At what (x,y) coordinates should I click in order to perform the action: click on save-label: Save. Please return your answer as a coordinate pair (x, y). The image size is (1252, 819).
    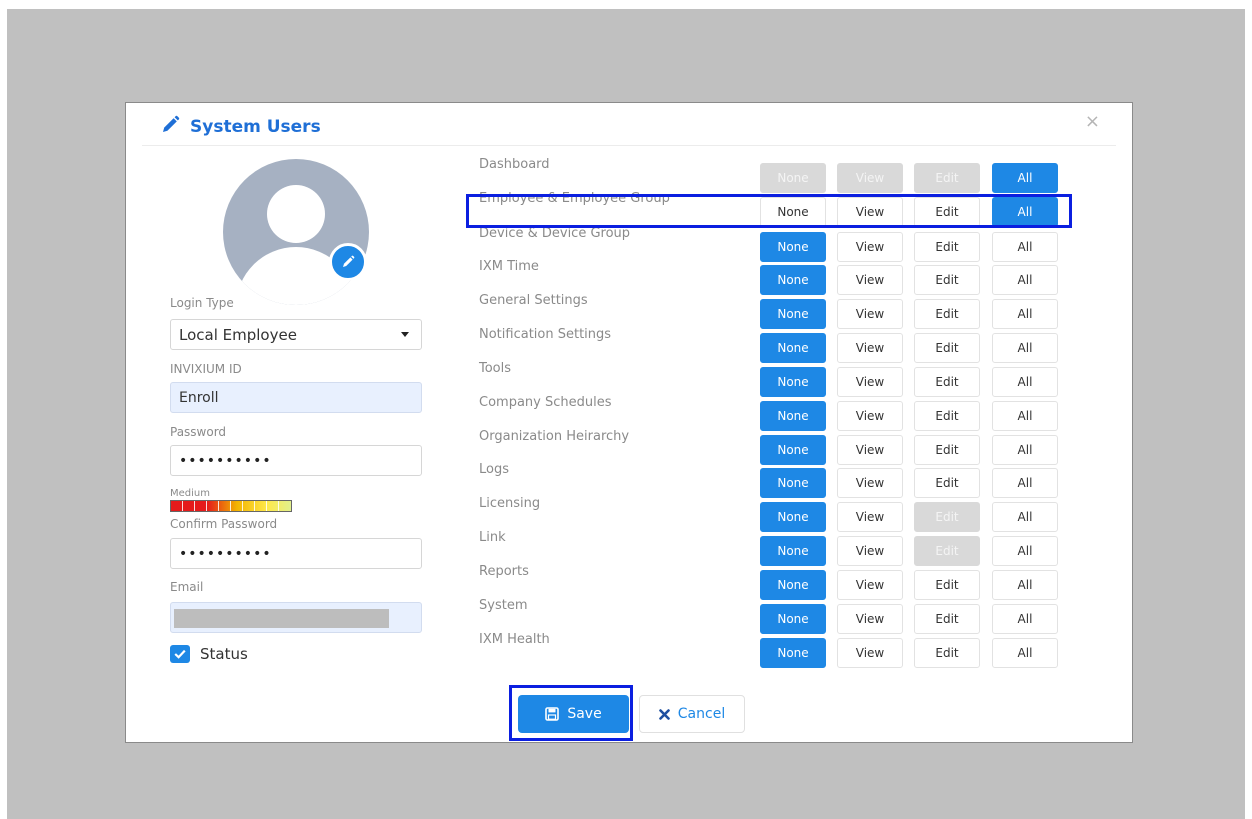
    Looking at the image, I should click on (584, 714).